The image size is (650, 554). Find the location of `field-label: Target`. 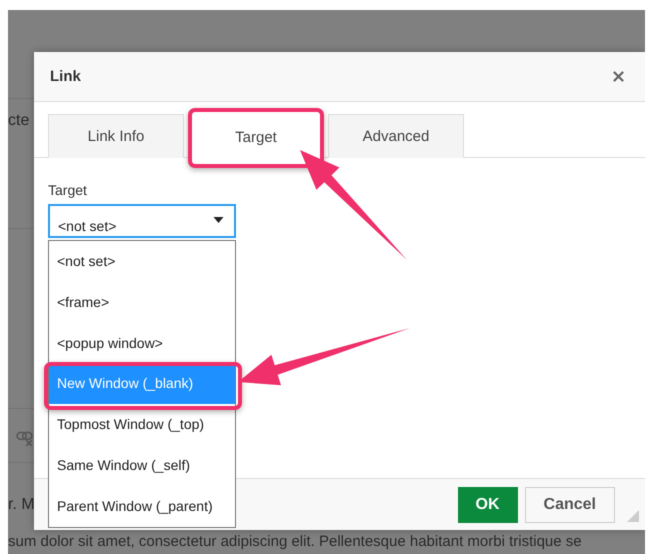

field-label: Target is located at coordinates (67, 190).